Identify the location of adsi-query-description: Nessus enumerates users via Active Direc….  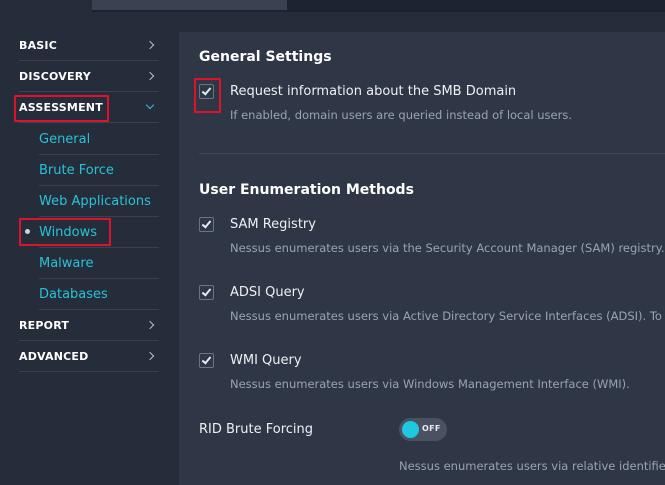
(447, 316).